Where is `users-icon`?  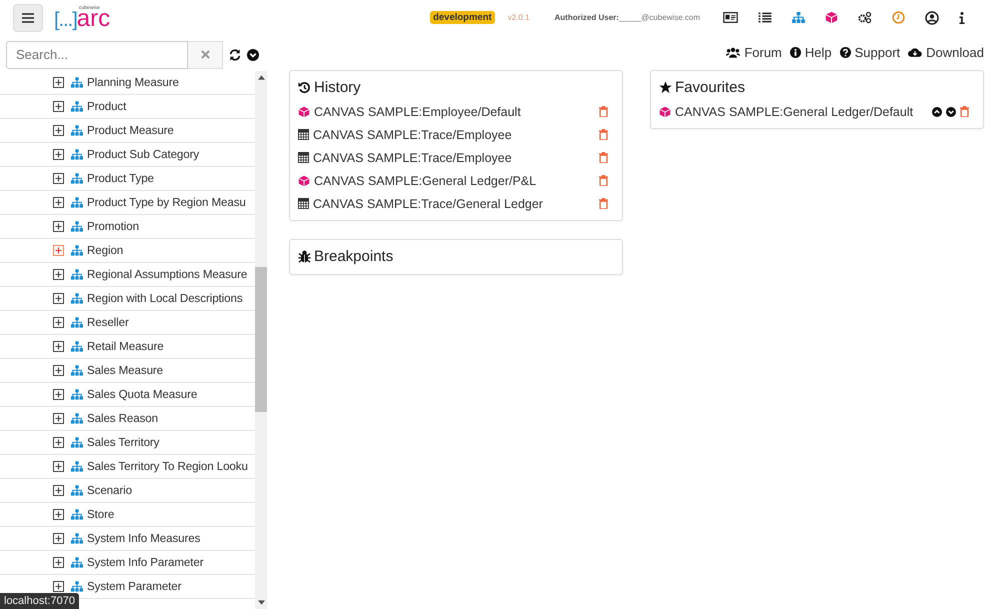 users-icon is located at coordinates (733, 52).